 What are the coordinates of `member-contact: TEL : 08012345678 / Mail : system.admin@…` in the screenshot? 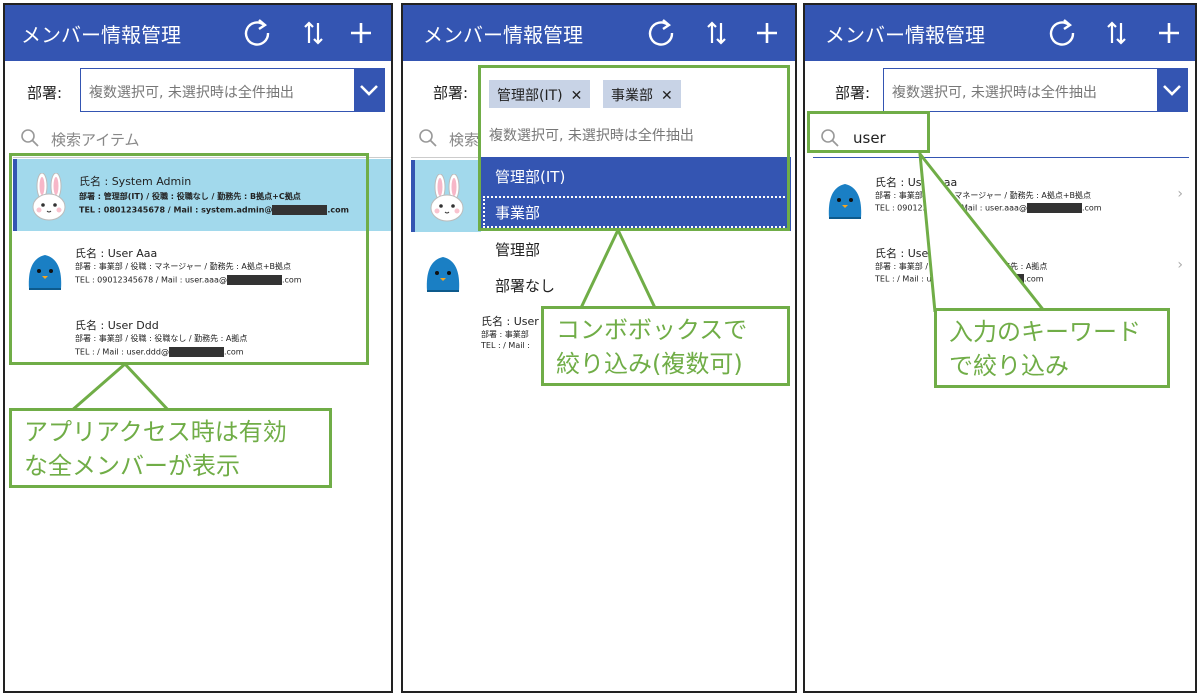 It's located at (214, 210).